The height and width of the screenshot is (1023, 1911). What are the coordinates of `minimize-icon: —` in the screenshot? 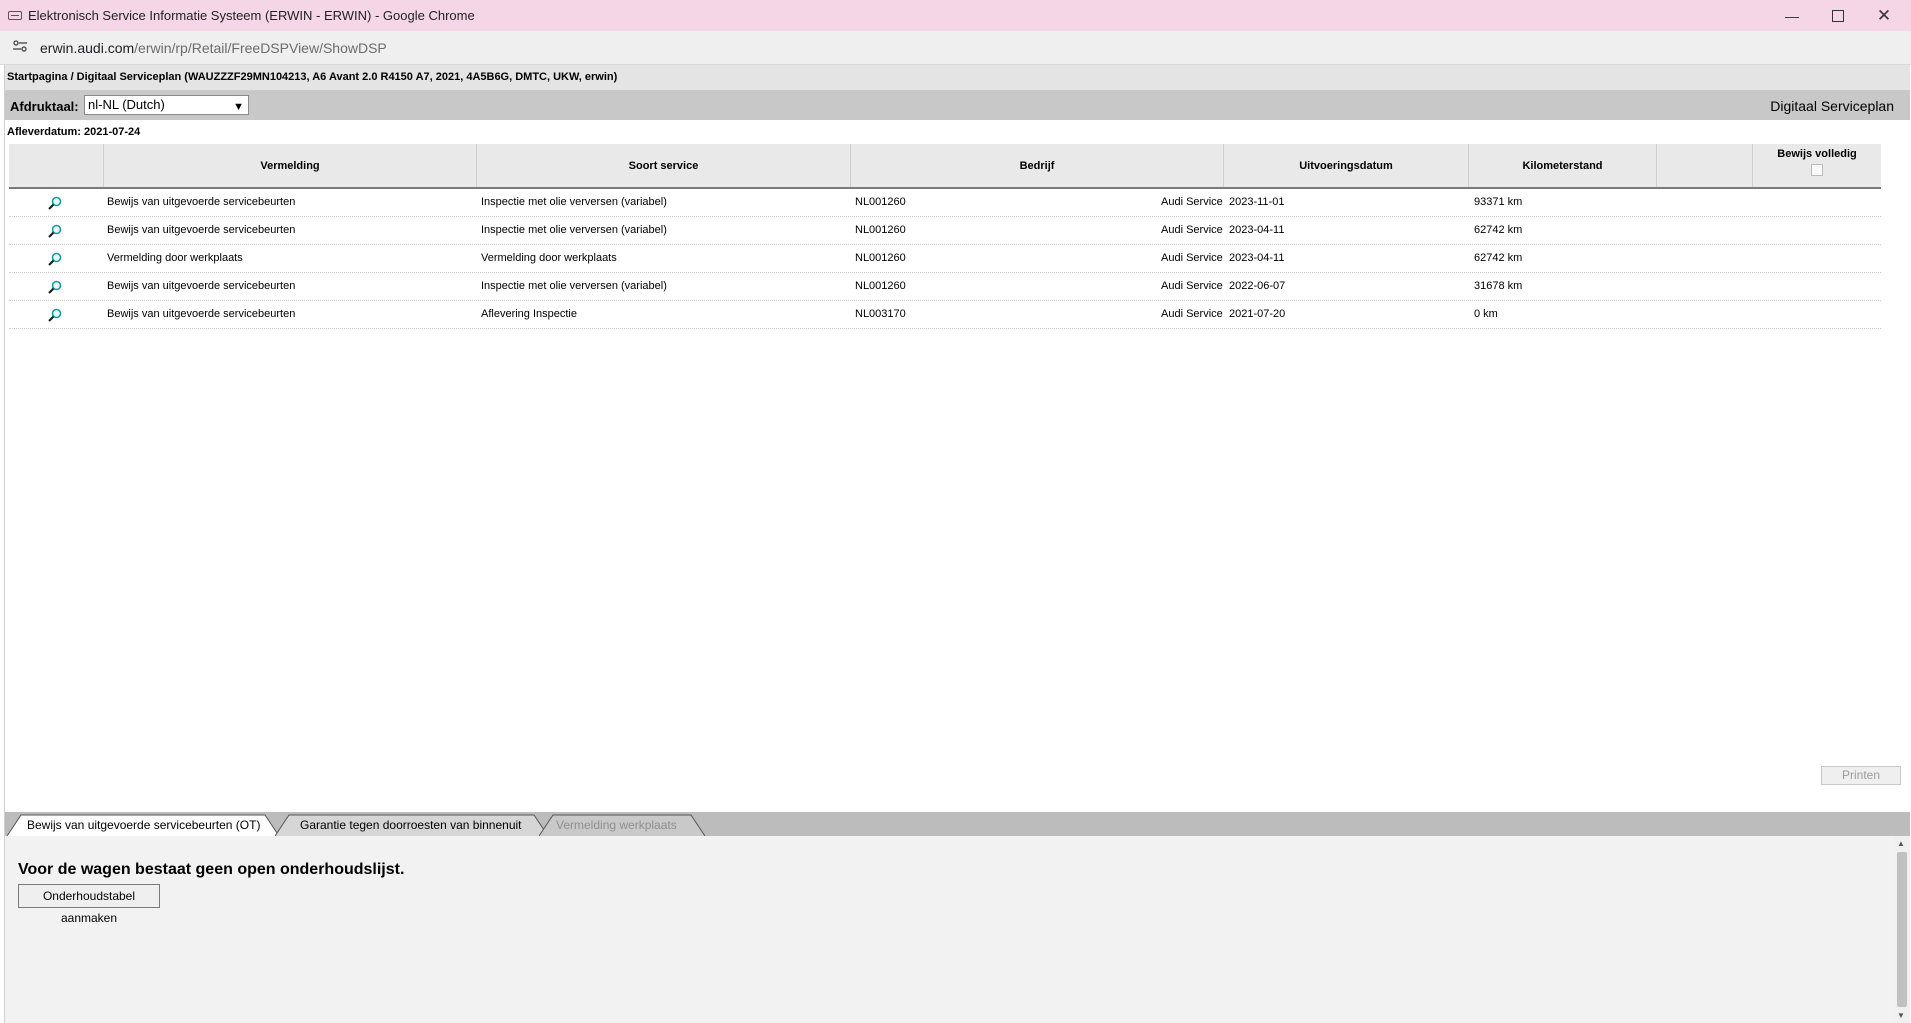 It's located at (1792, 15).